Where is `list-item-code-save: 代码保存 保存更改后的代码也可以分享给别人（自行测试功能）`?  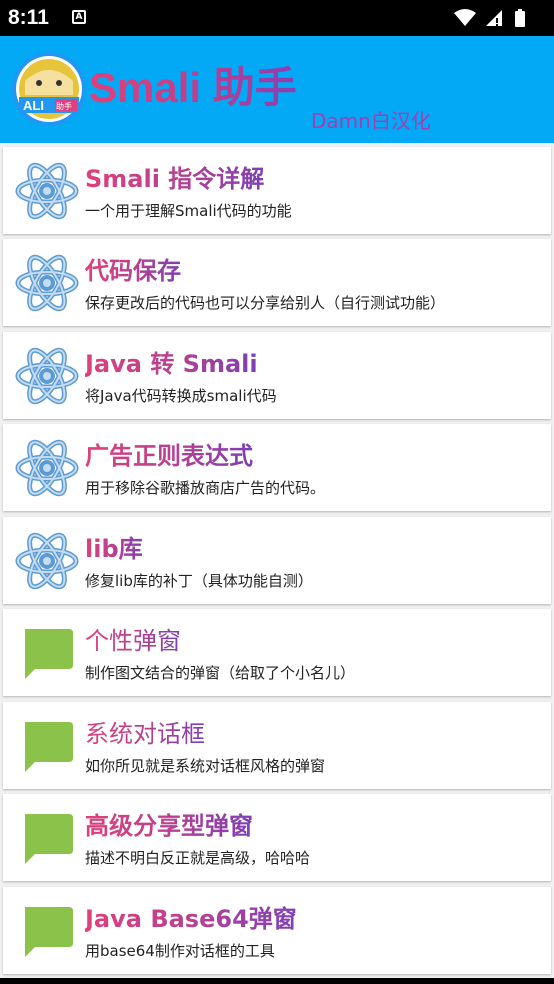
list-item-code-save: 代码保存 保存更改后的代码也可以分享给别人（自行测试功能） is located at coordinates (277, 282).